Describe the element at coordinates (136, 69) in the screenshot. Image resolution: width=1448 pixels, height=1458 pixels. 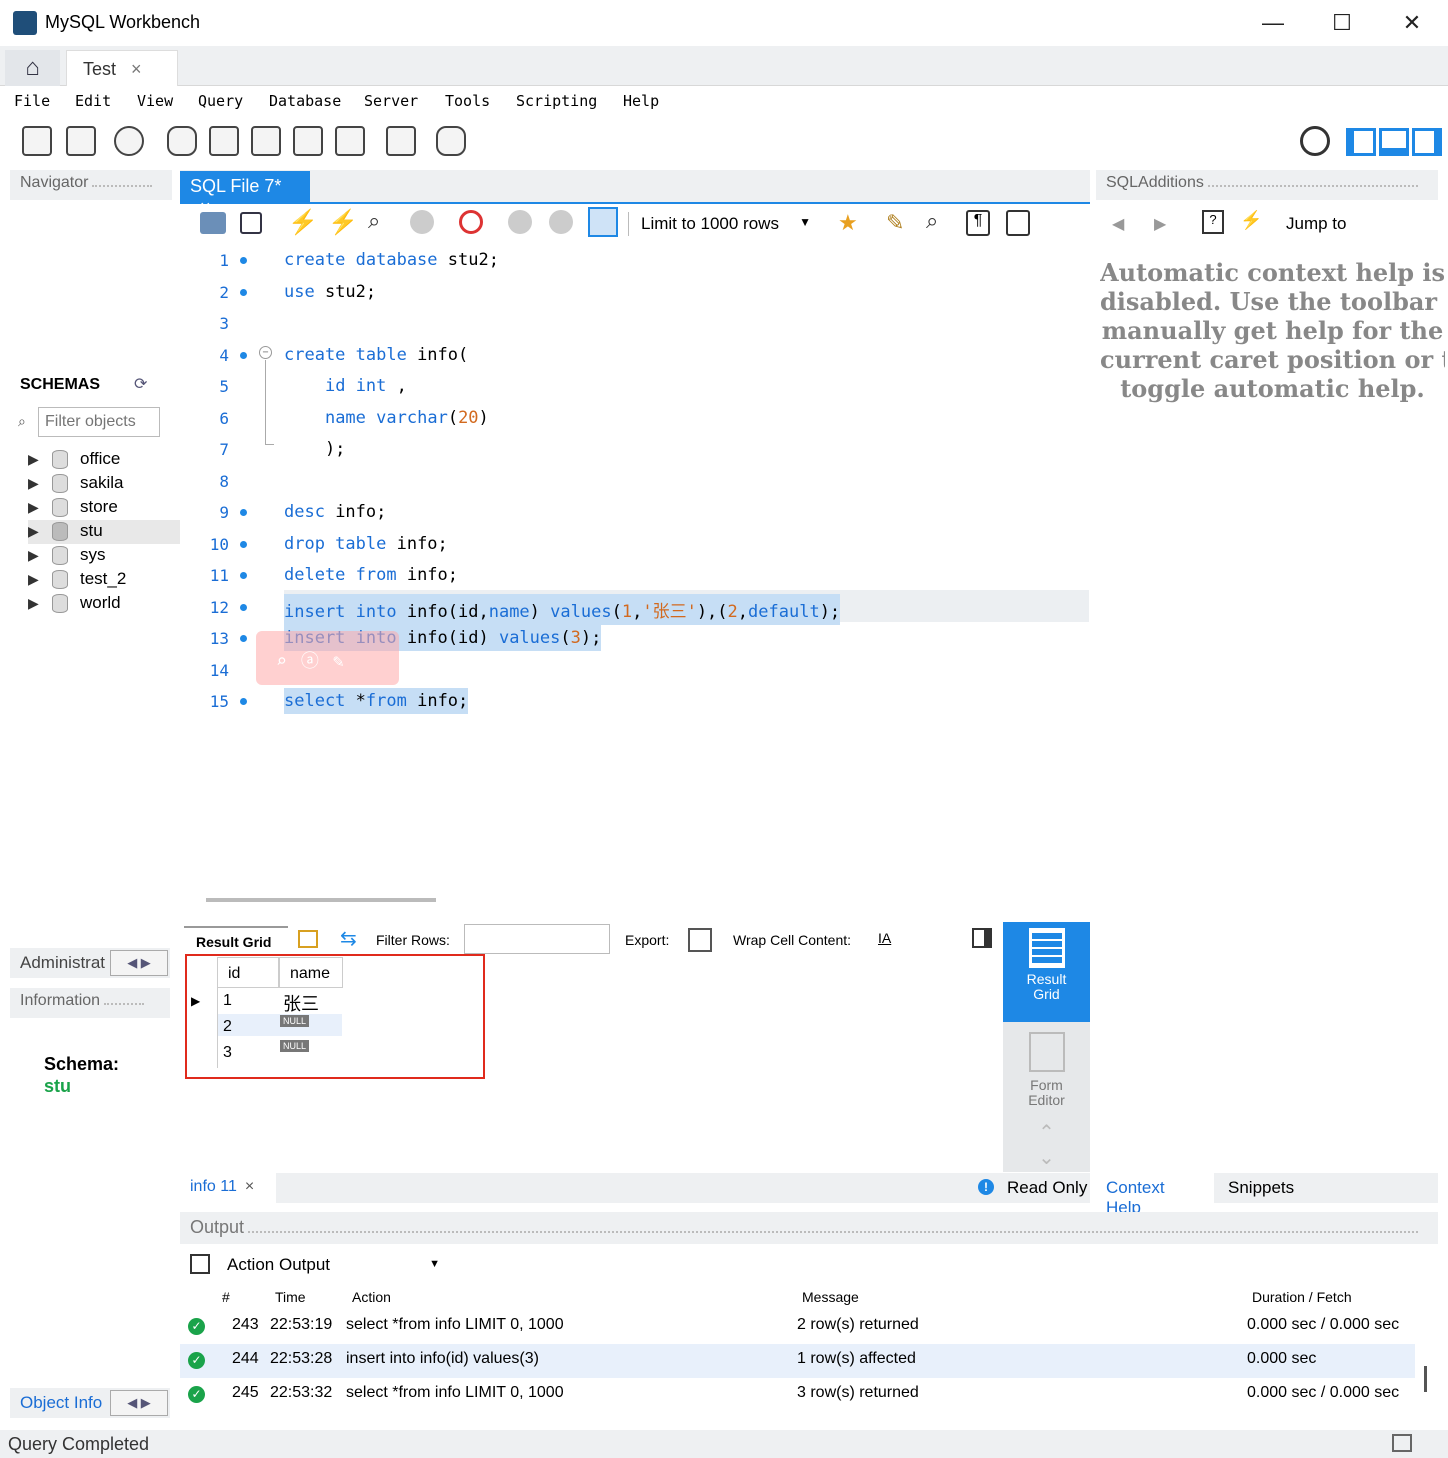
I see `close-tab-icon: ×` at that location.